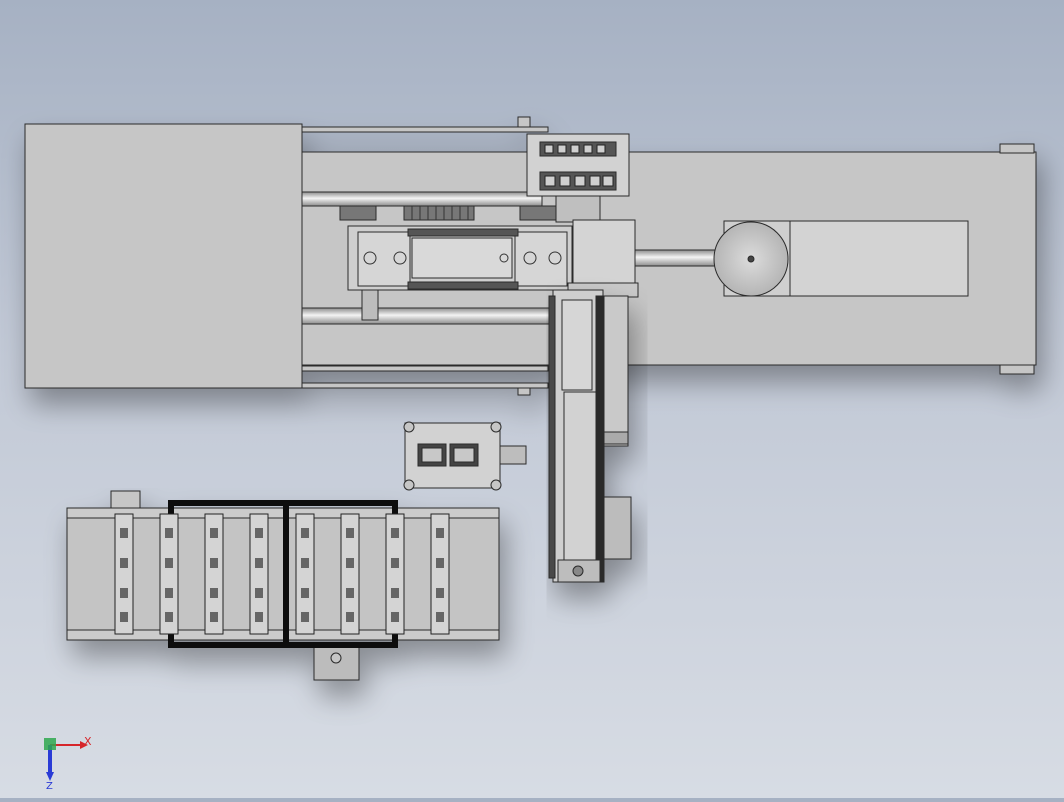 This screenshot has width=1064, height=802. I want to click on drive-head, so click(603, 258).